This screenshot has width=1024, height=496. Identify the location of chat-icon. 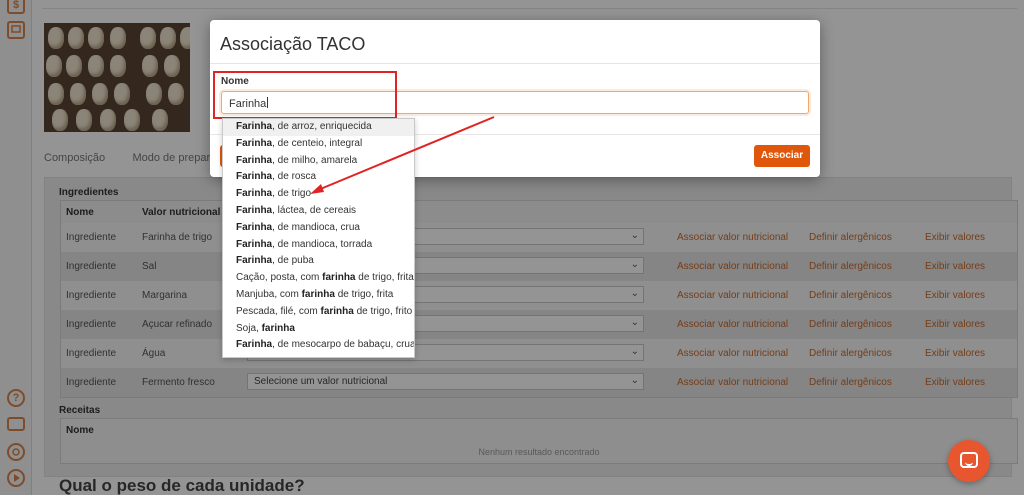
(969, 460).